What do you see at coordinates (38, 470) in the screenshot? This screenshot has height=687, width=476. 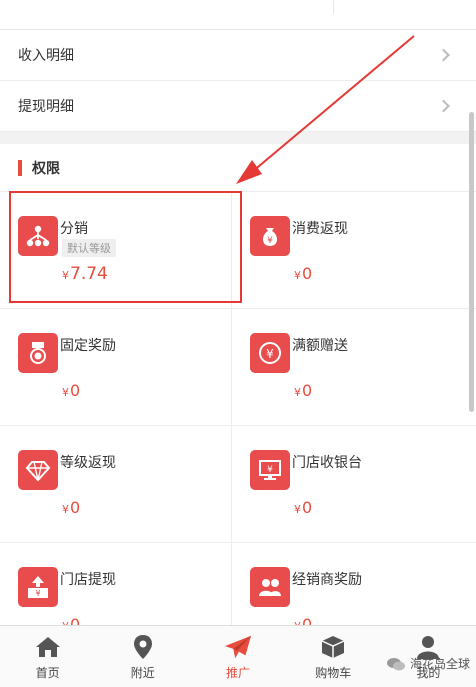 I see `diamond-icon` at bounding box center [38, 470].